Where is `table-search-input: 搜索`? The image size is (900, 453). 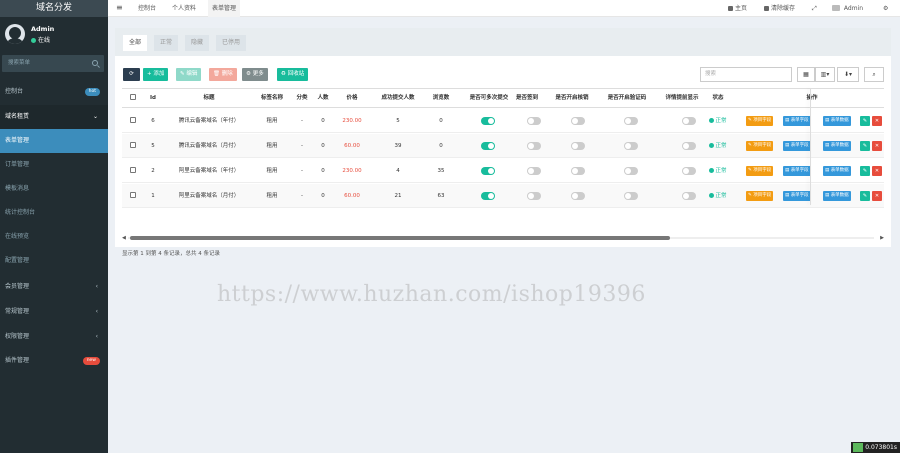 table-search-input: 搜索 is located at coordinates (746, 74).